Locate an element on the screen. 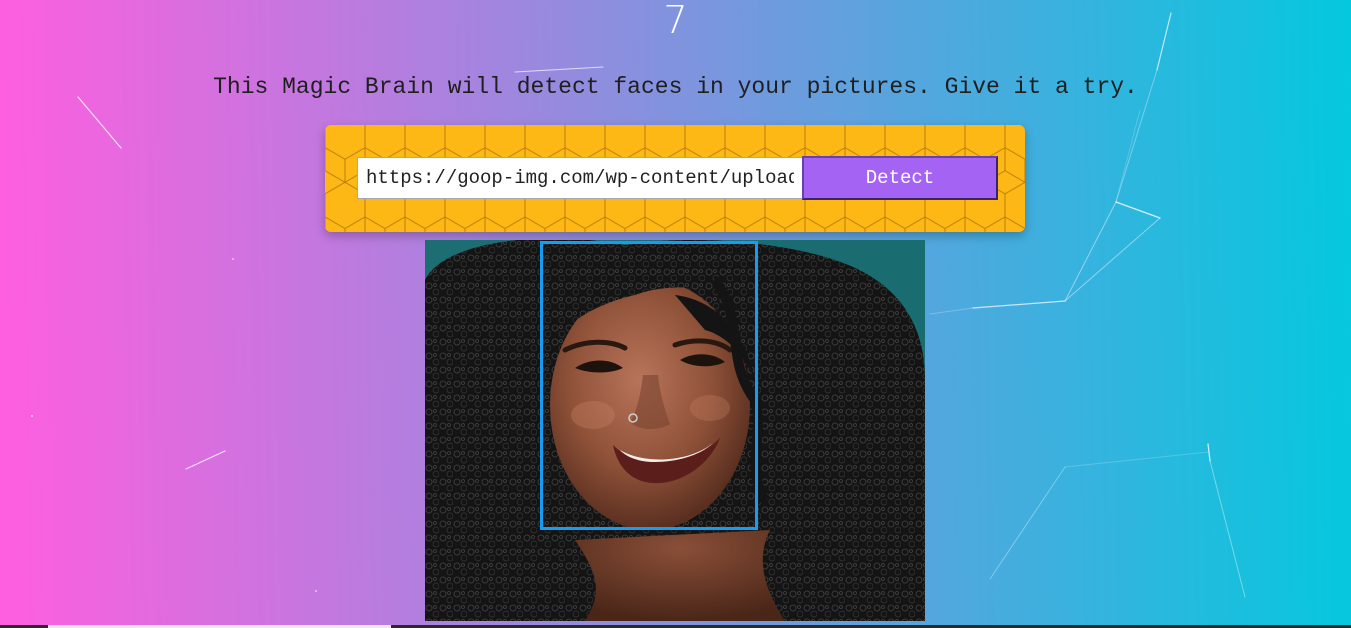 The height and width of the screenshot is (628, 1351). detect-button: Detect is located at coordinates (900, 178).